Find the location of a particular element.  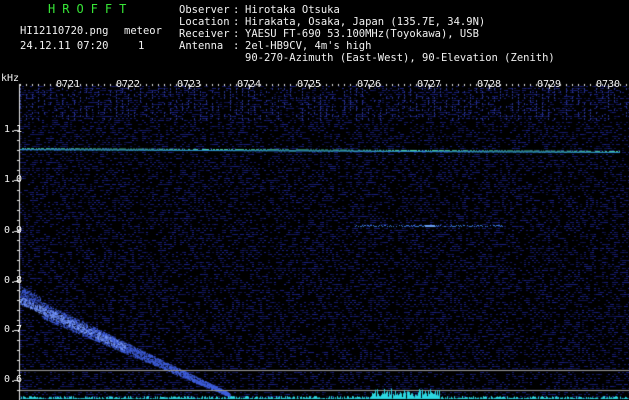

y-tick-label: 1.0 is located at coordinates (13, 179).